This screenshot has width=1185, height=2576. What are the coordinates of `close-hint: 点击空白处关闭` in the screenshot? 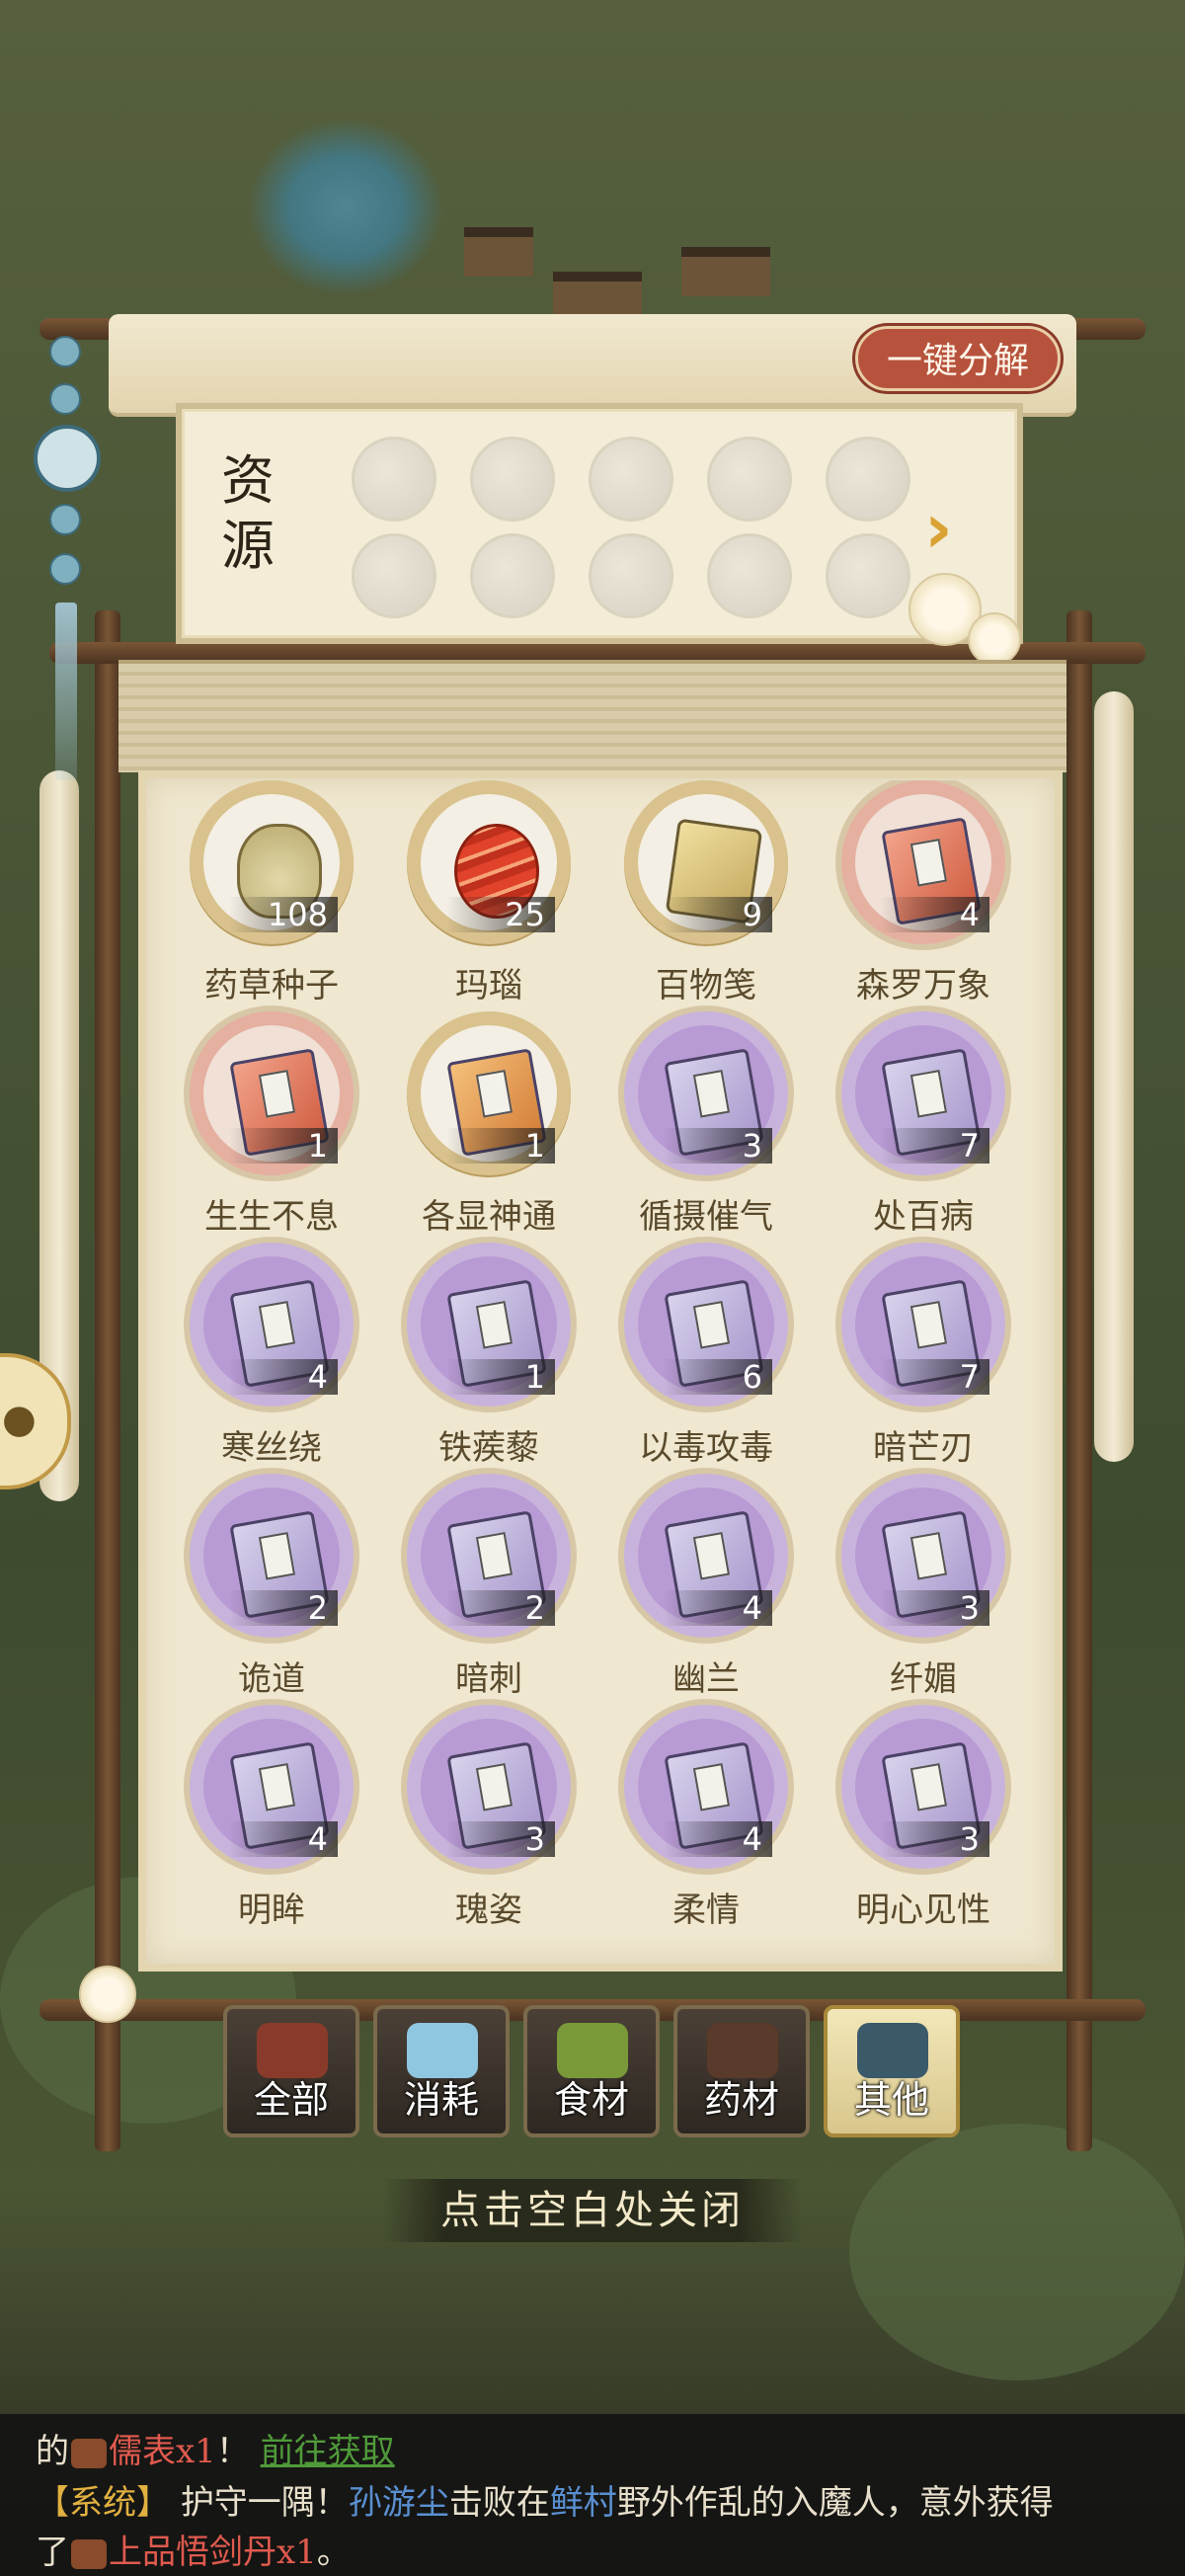 It's located at (592, 2210).